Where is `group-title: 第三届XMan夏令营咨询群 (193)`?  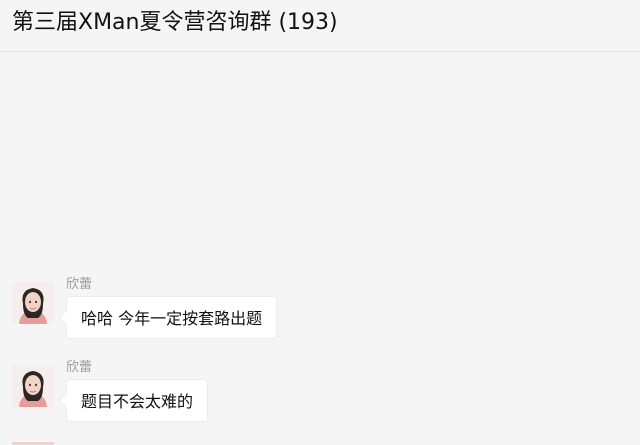
group-title: 第三届XMan夏令营咨询群 (193) is located at coordinates (175, 22).